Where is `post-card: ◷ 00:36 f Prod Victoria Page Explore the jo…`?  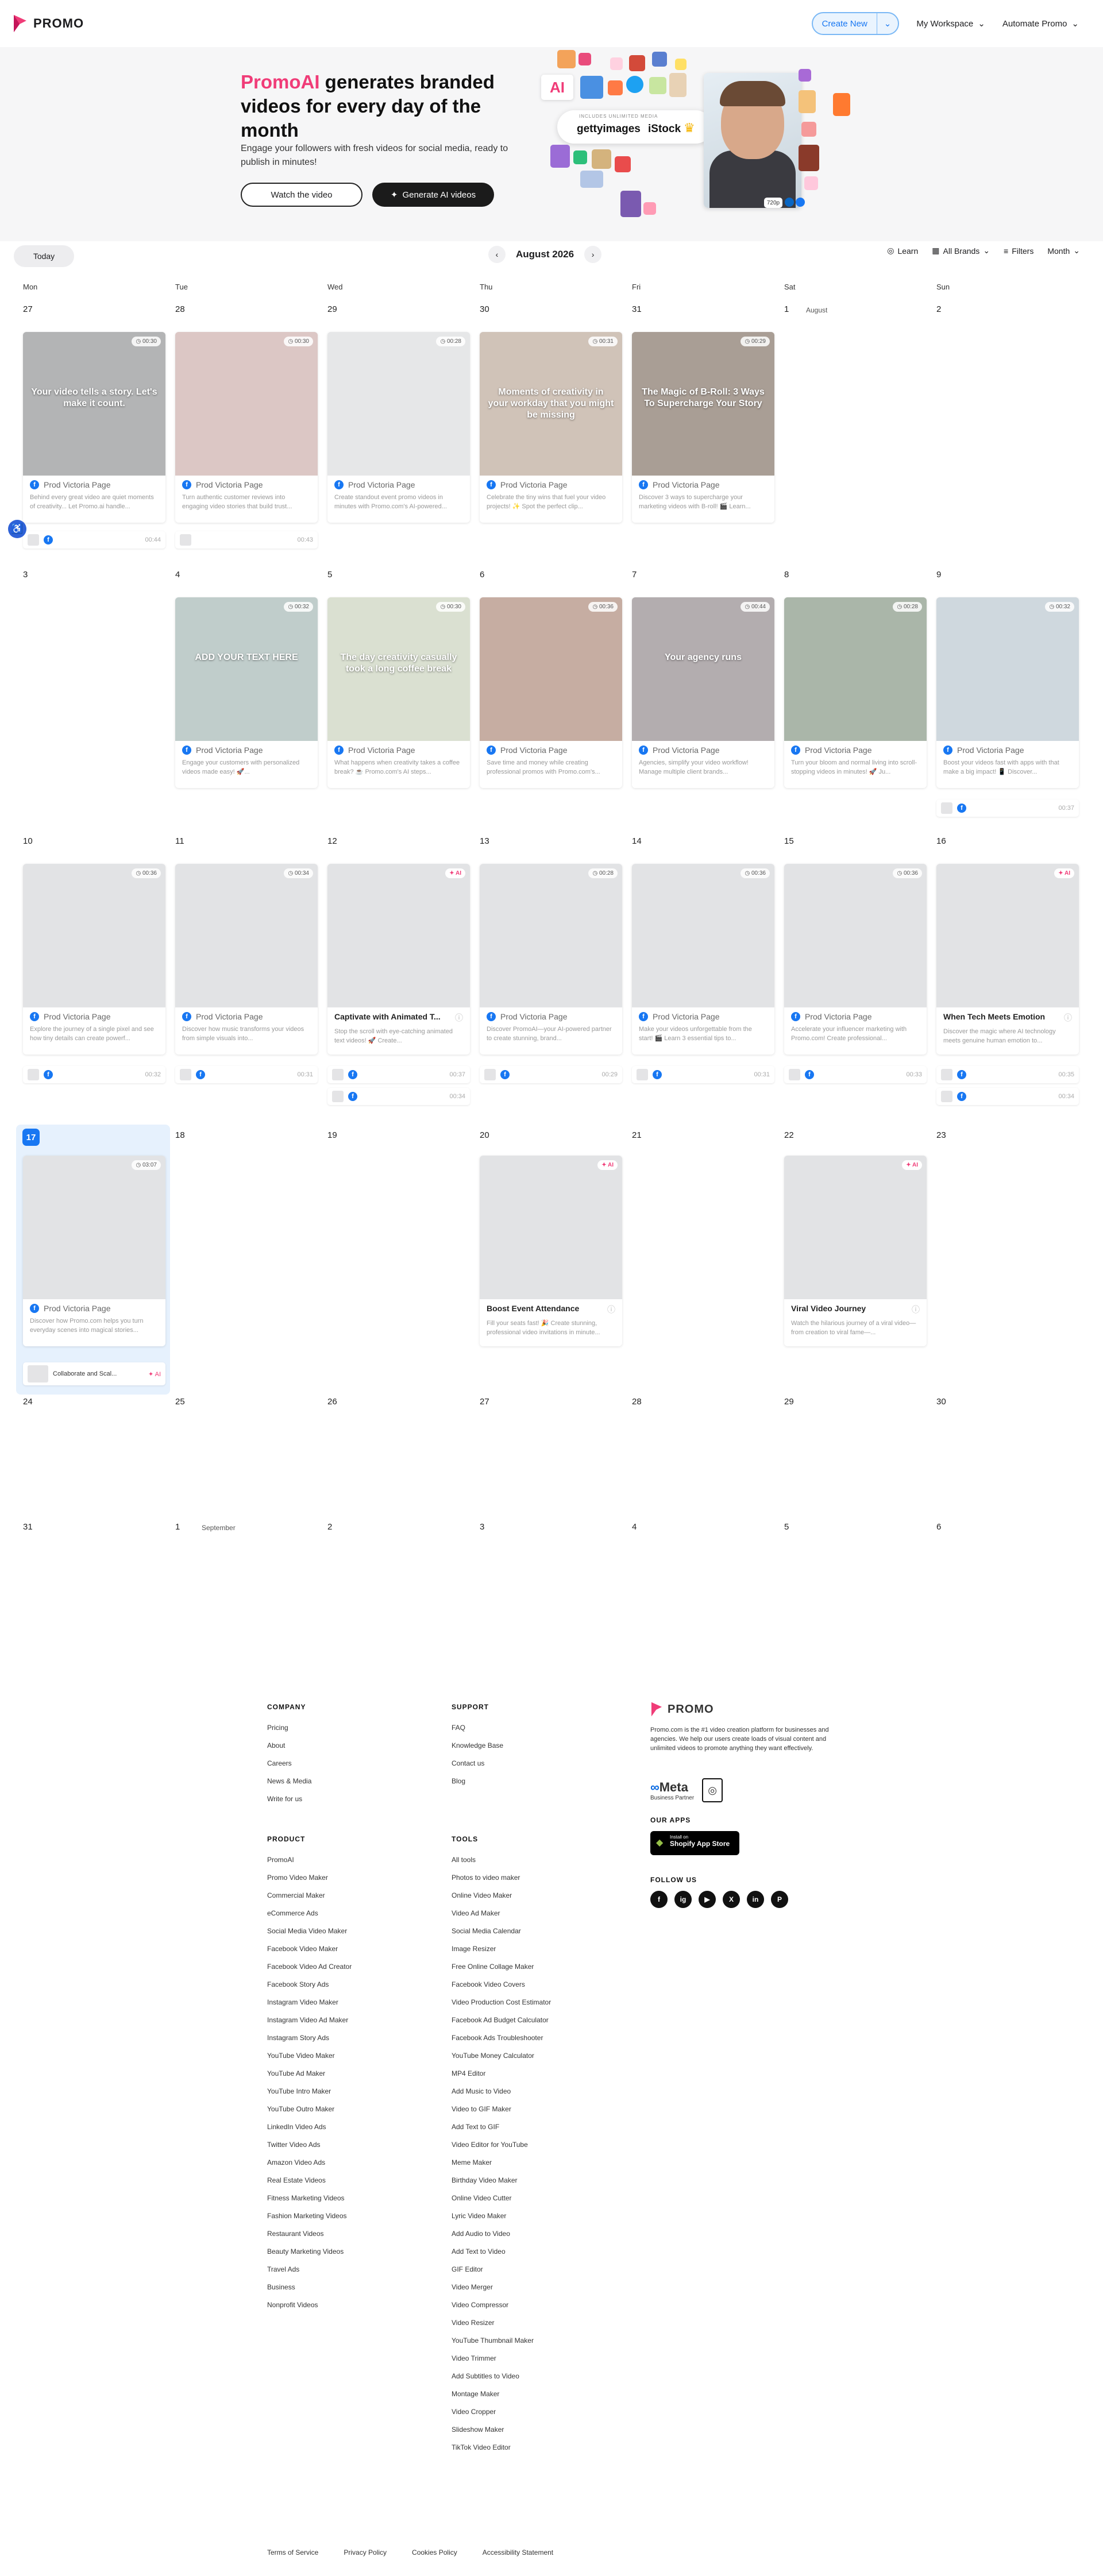 post-card: ◷ 00:36 f Prod Victoria Page Explore the jo… is located at coordinates (94, 959).